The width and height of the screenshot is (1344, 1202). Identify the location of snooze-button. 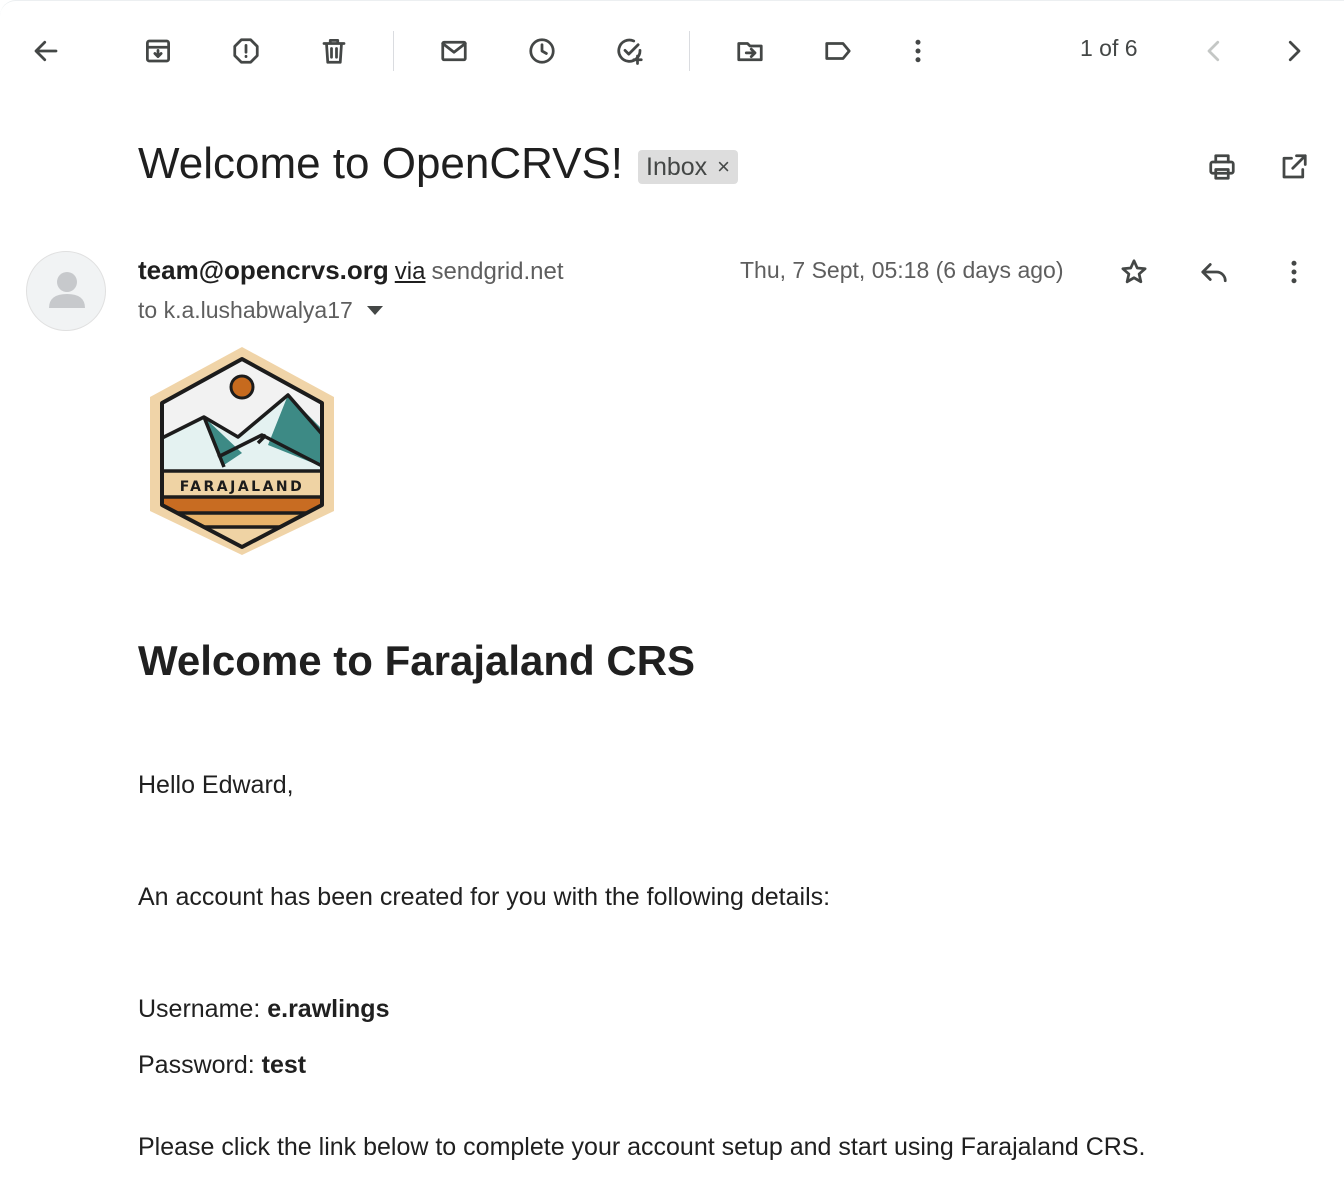
(542, 51).